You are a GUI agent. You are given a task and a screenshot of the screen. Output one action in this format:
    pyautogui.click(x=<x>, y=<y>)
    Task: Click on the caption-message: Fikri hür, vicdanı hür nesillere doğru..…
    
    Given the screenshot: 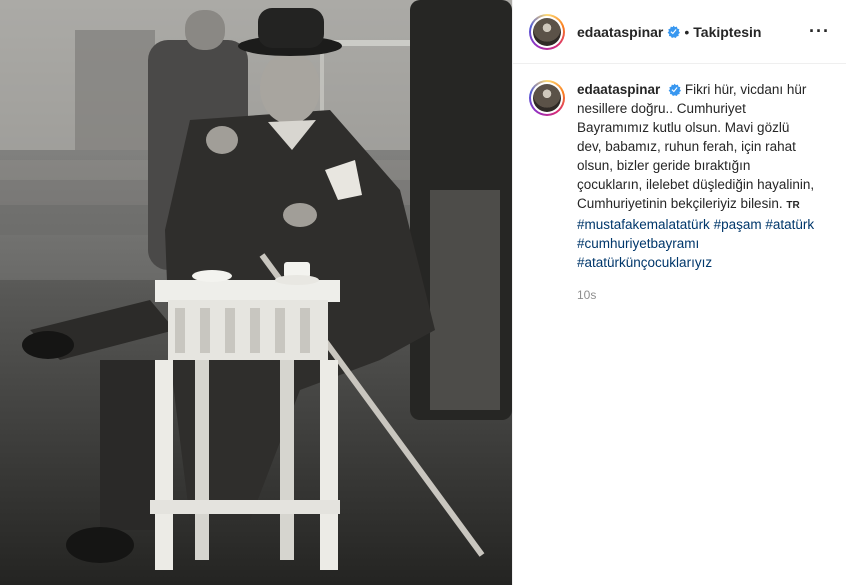 What is the action you would take?
    pyautogui.click(x=696, y=146)
    